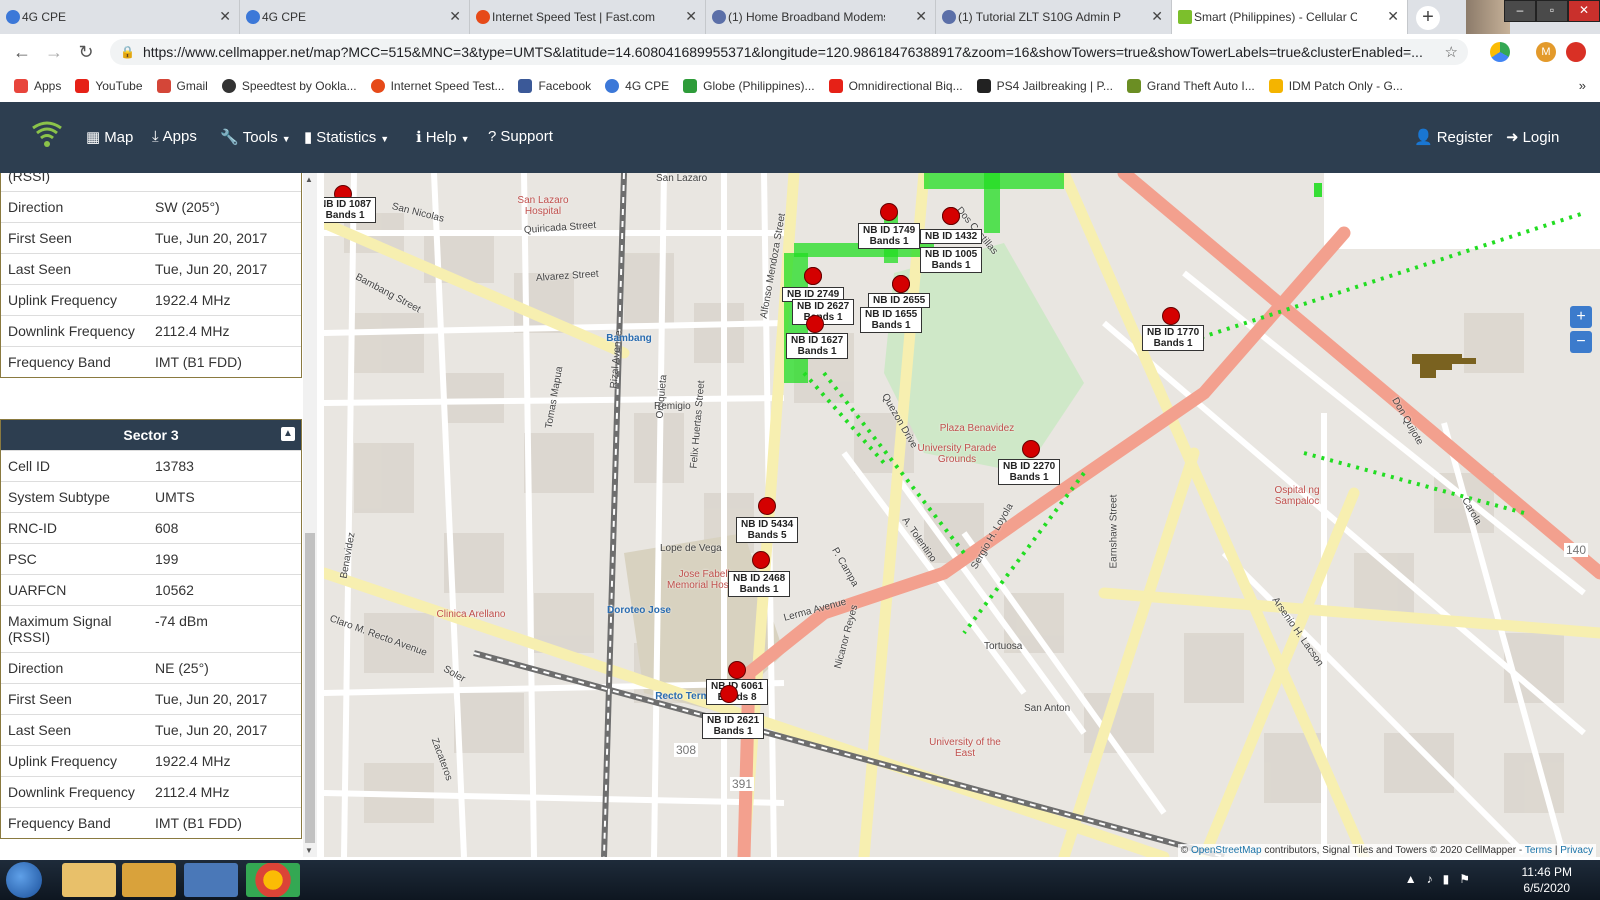 The width and height of the screenshot is (1600, 900). Describe the element at coordinates (47, 136) in the screenshot. I see `cellmapper-logo-icon` at that location.